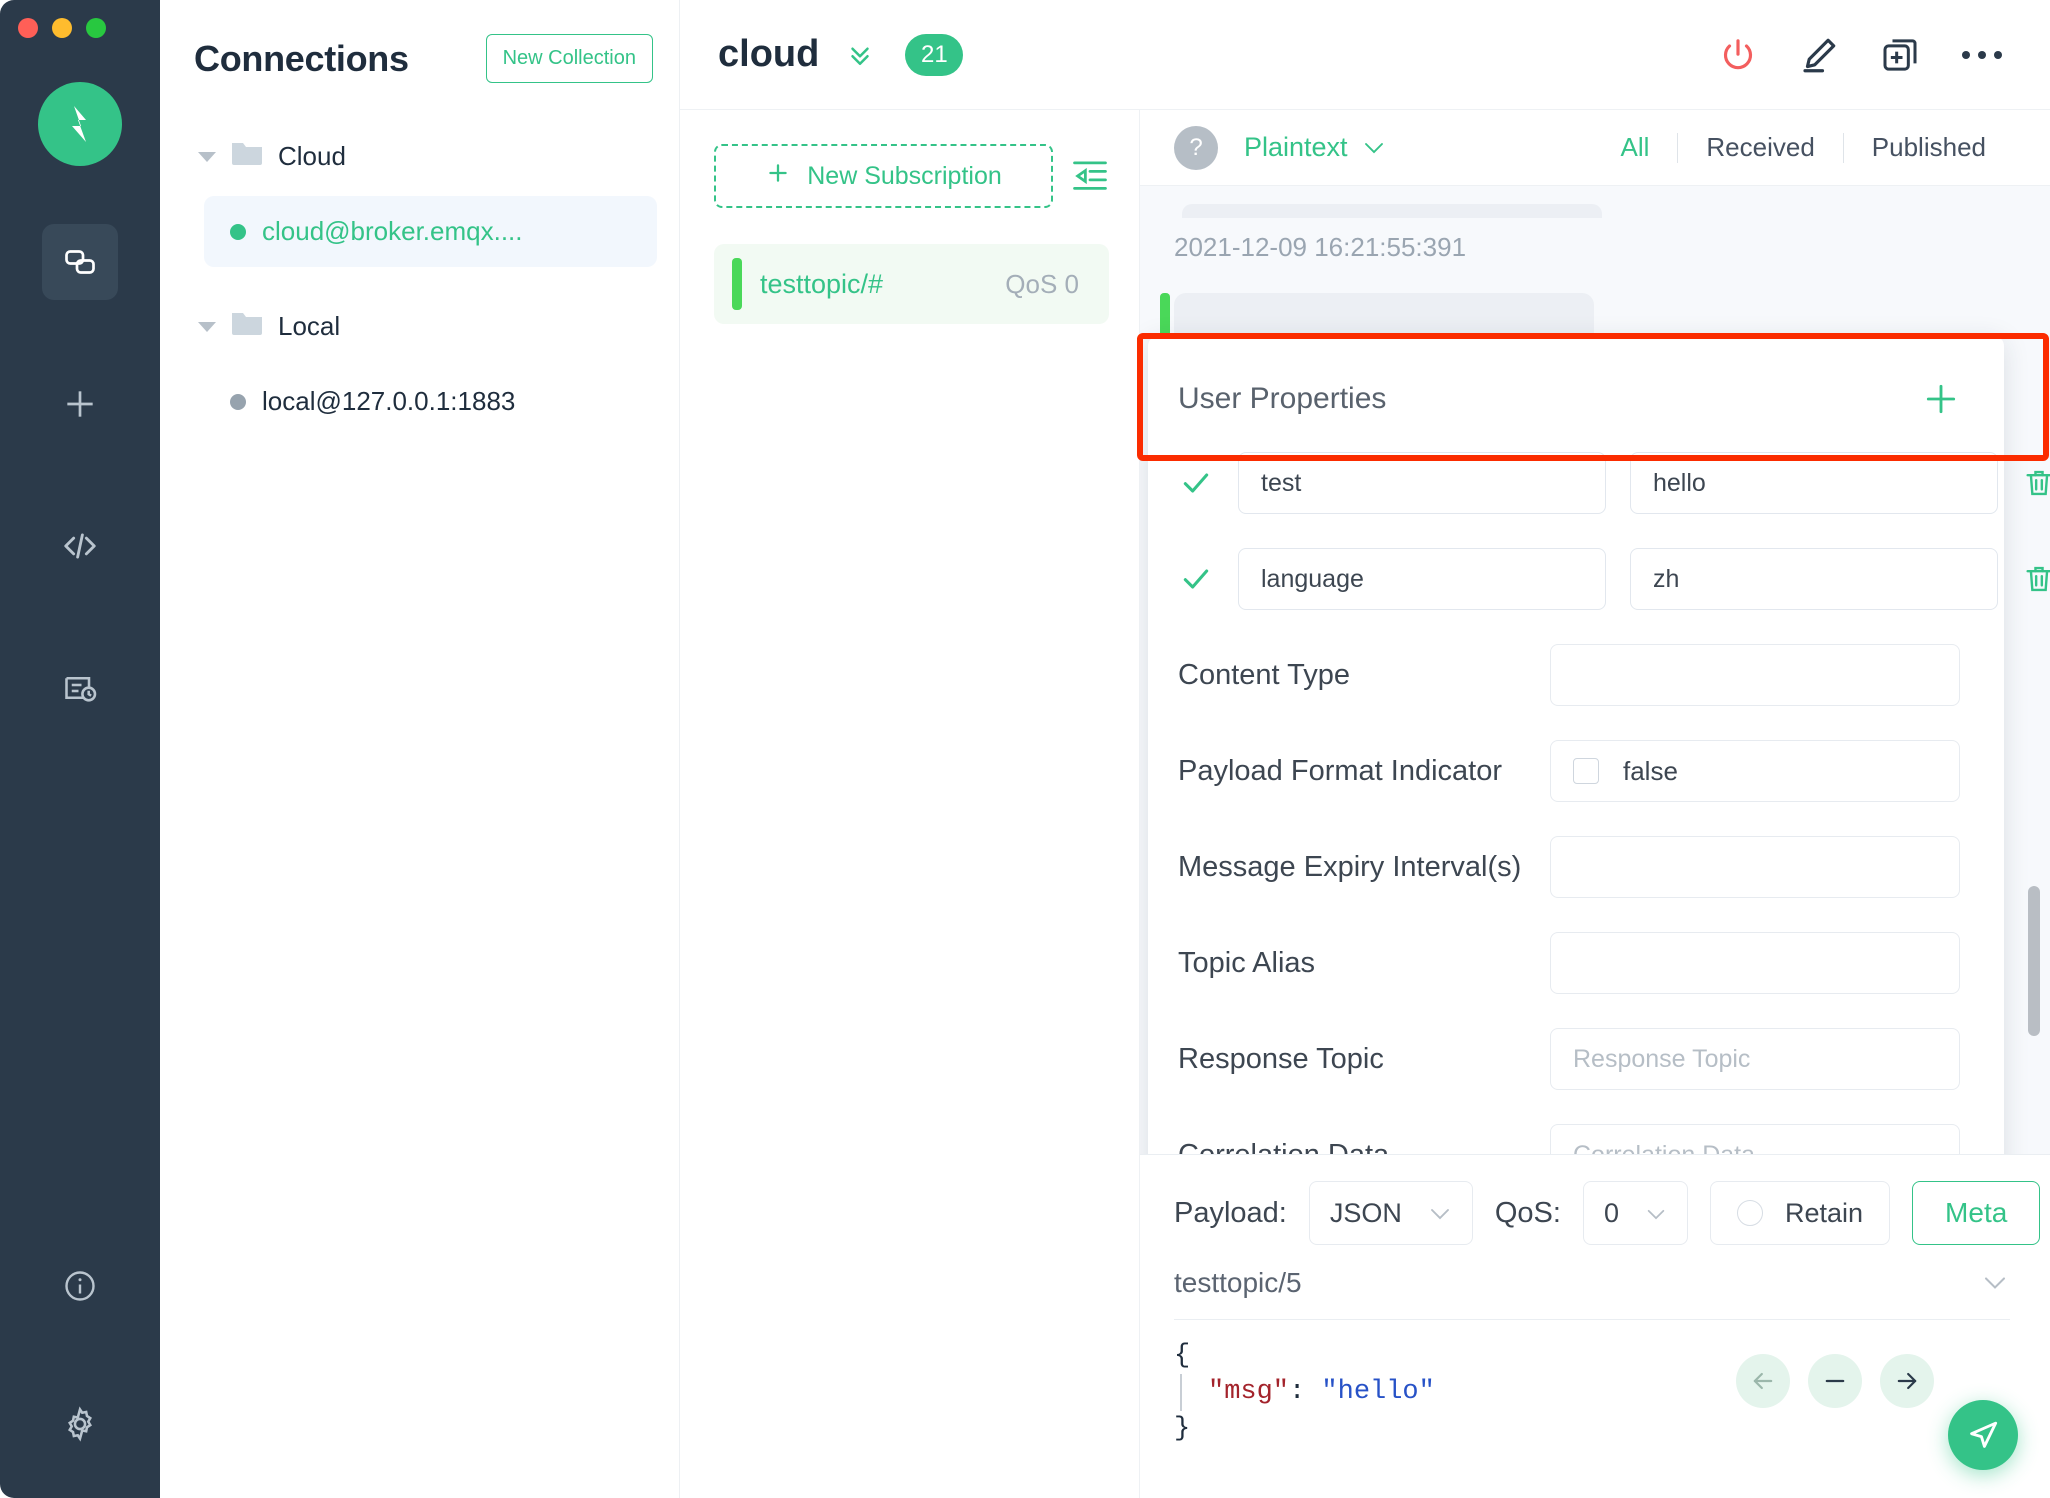 The image size is (2050, 1498). I want to click on collapse-panel-icon, so click(1090, 176).